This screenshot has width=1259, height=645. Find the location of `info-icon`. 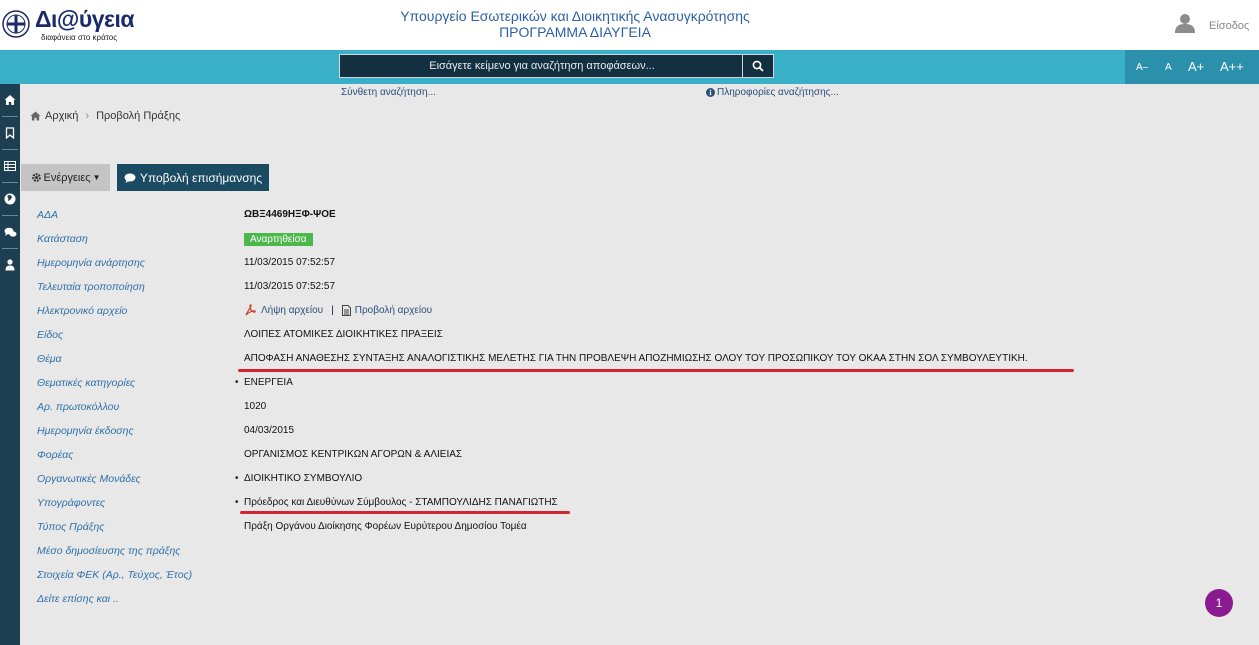

info-icon is located at coordinates (710, 92).